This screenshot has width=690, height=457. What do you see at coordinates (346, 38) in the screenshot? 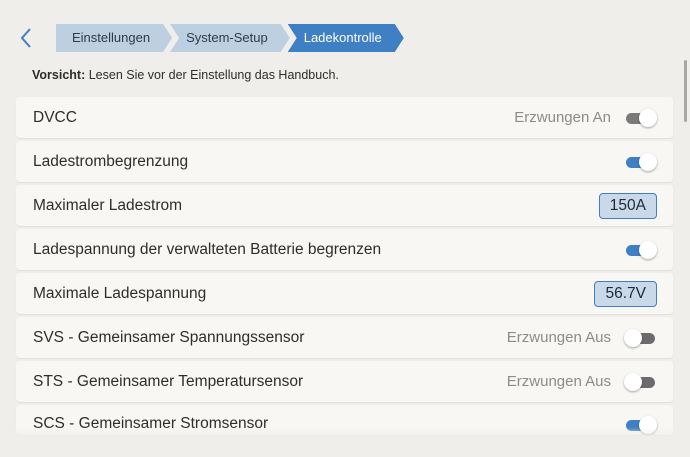
I see `breadcrumb-ladekontrolle: Ladekontrolle` at bounding box center [346, 38].